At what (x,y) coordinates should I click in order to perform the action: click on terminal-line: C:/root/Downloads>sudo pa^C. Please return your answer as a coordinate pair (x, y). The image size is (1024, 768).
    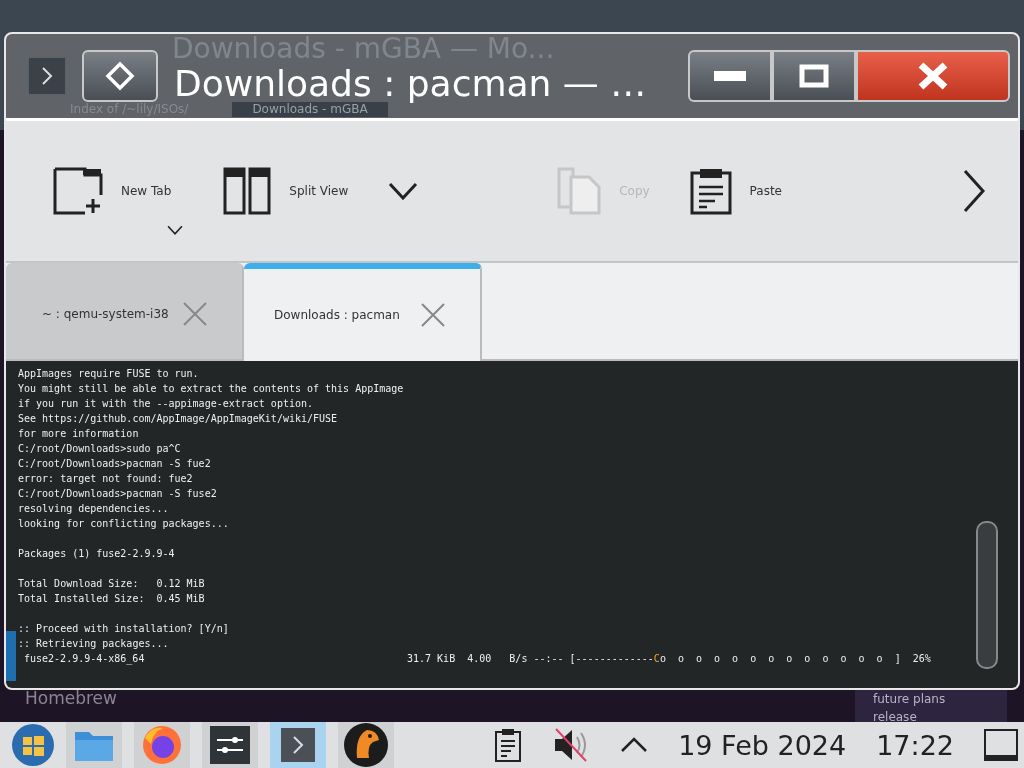
    Looking at the image, I should click on (100, 449).